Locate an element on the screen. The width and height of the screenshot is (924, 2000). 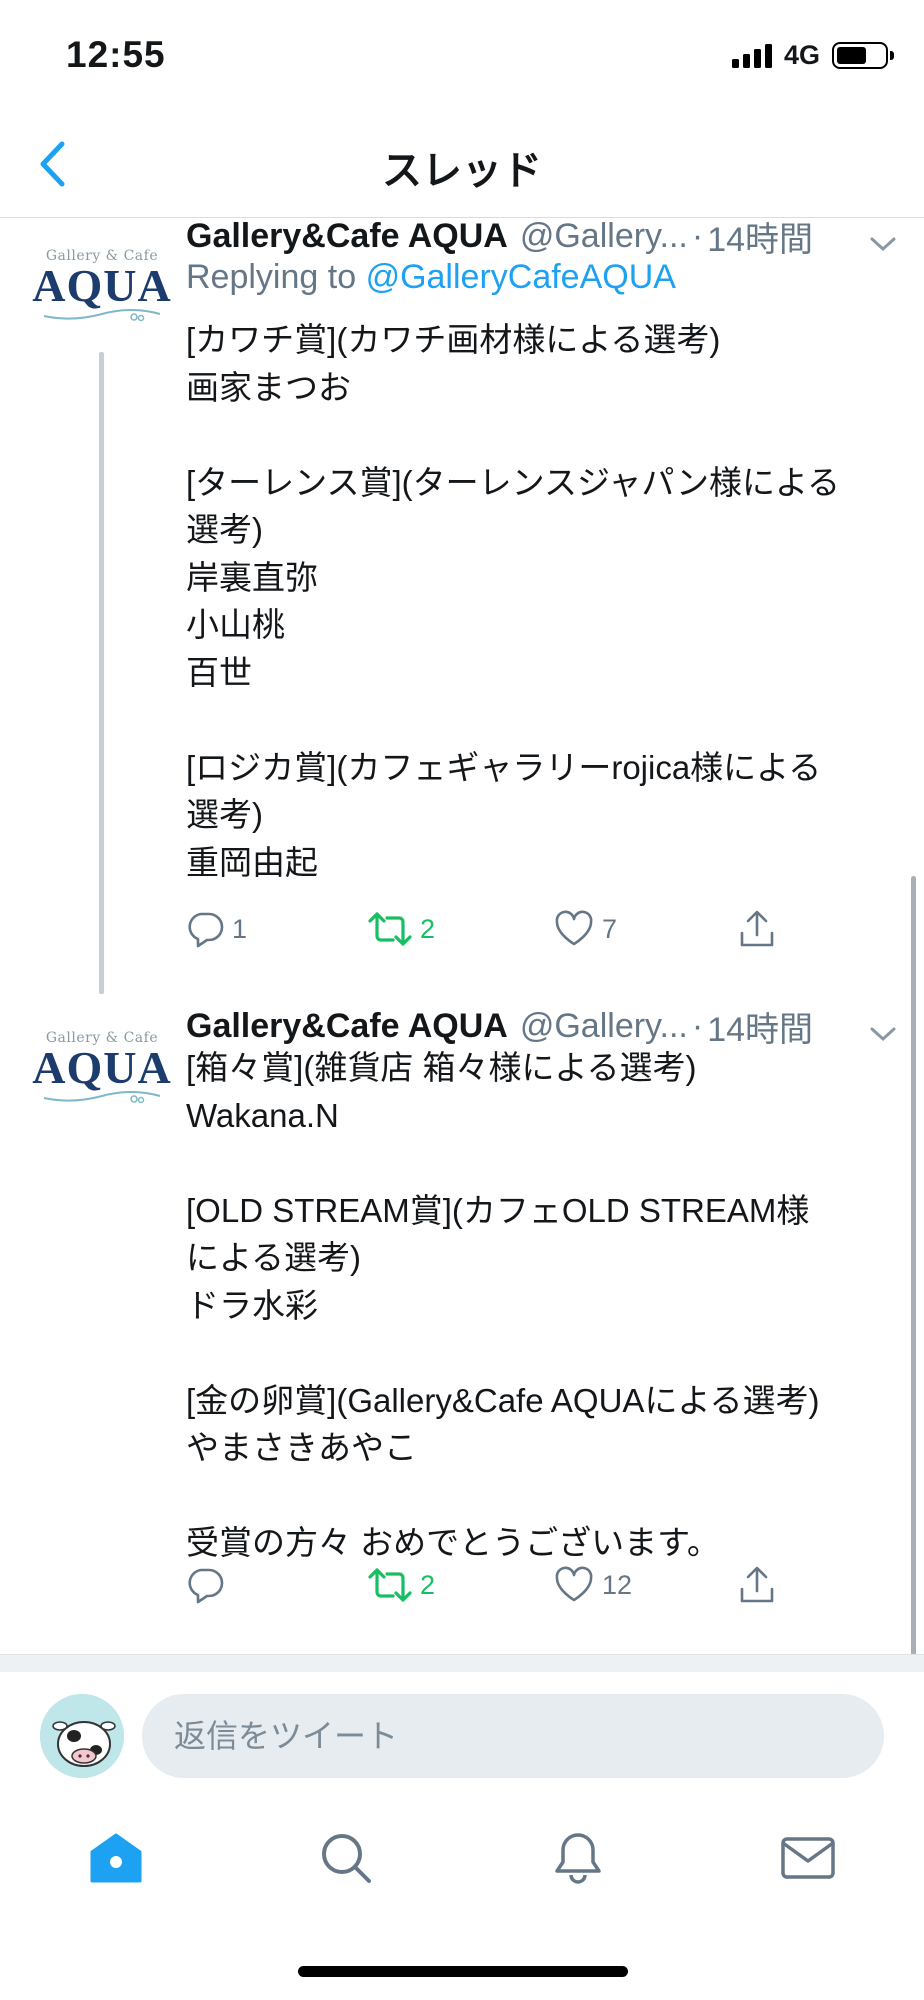
chevron-down-icon is located at coordinates (883, 241).